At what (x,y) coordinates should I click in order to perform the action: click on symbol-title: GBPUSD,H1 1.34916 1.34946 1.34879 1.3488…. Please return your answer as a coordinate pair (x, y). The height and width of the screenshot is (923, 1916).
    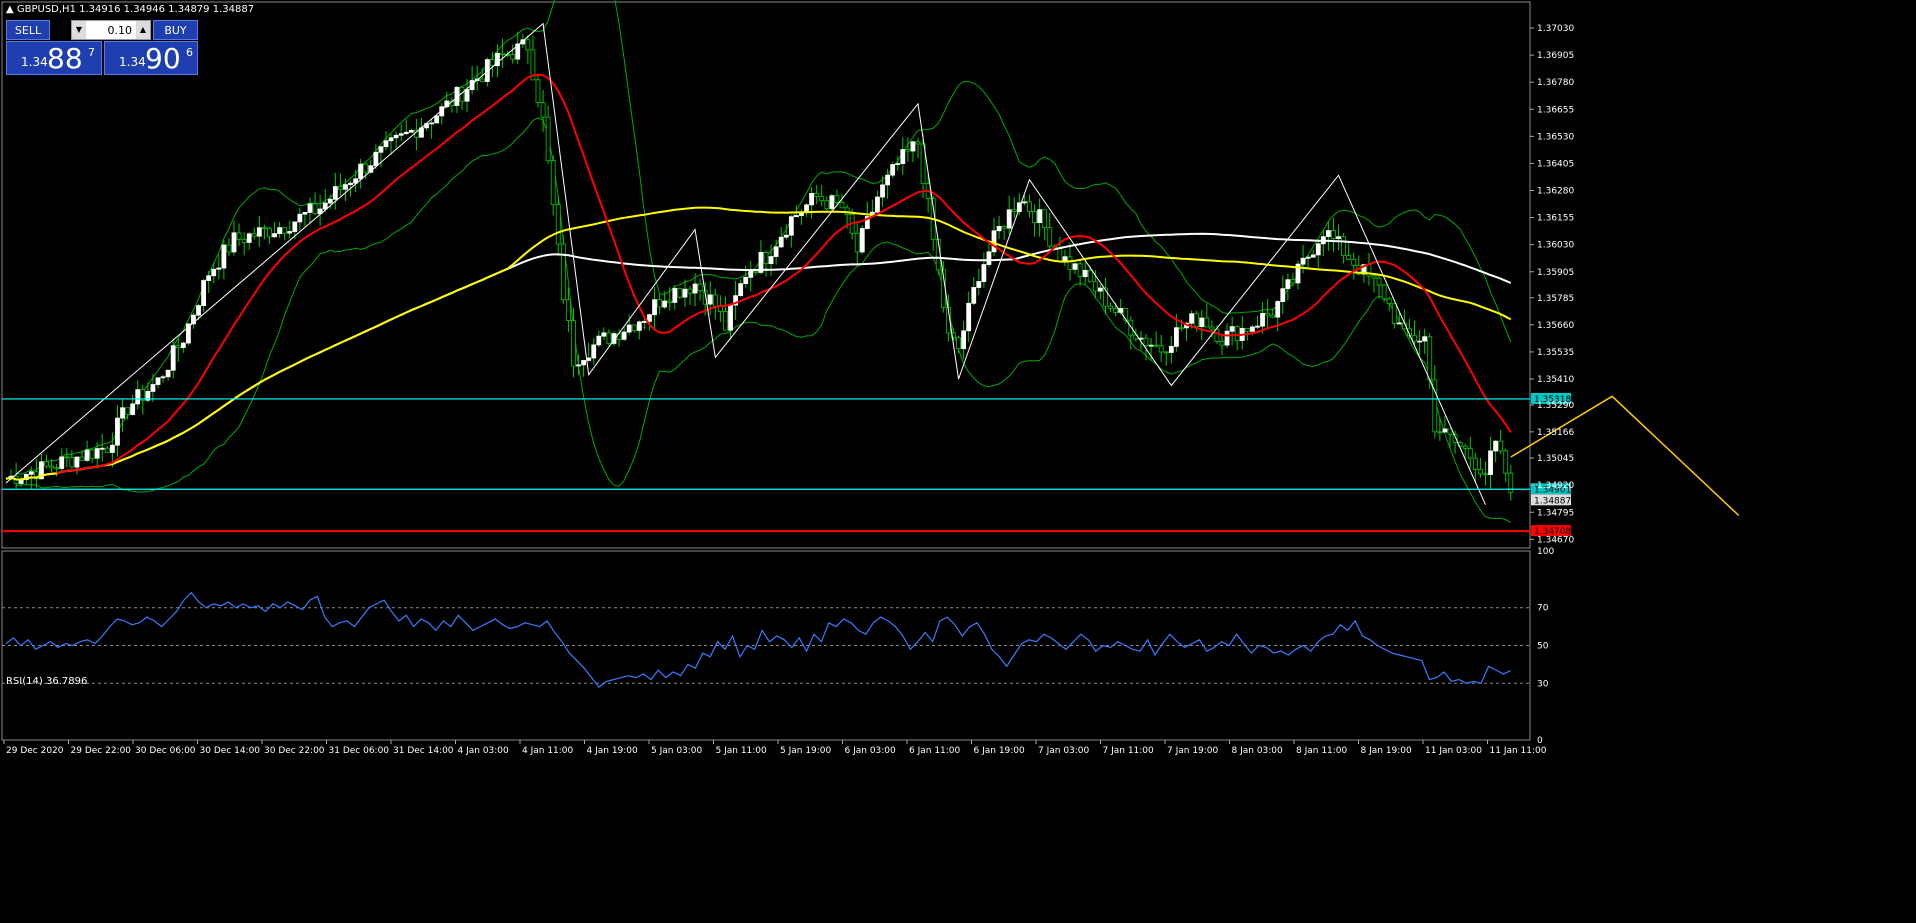
    Looking at the image, I should click on (135, 9).